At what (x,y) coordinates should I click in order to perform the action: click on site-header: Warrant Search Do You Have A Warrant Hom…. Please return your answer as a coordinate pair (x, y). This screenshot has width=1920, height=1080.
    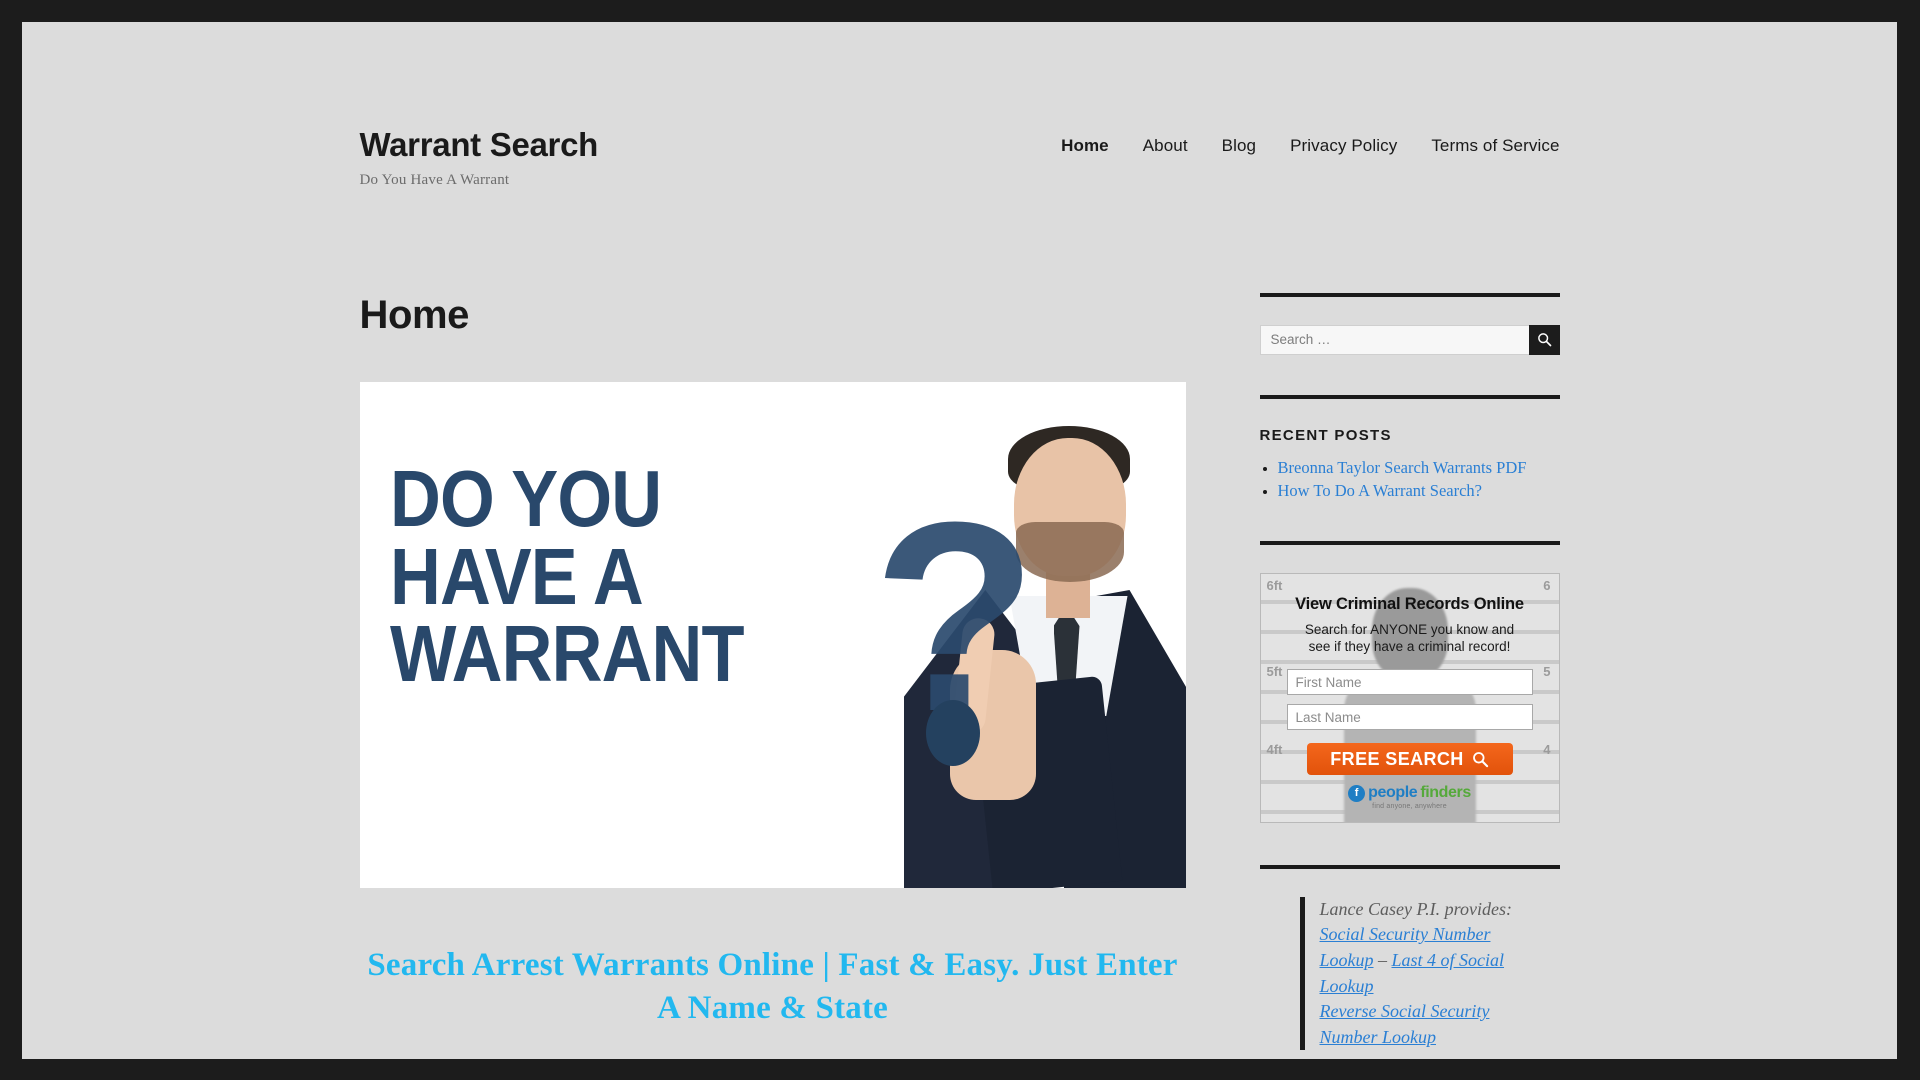
    Looking at the image, I should click on (960, 155).